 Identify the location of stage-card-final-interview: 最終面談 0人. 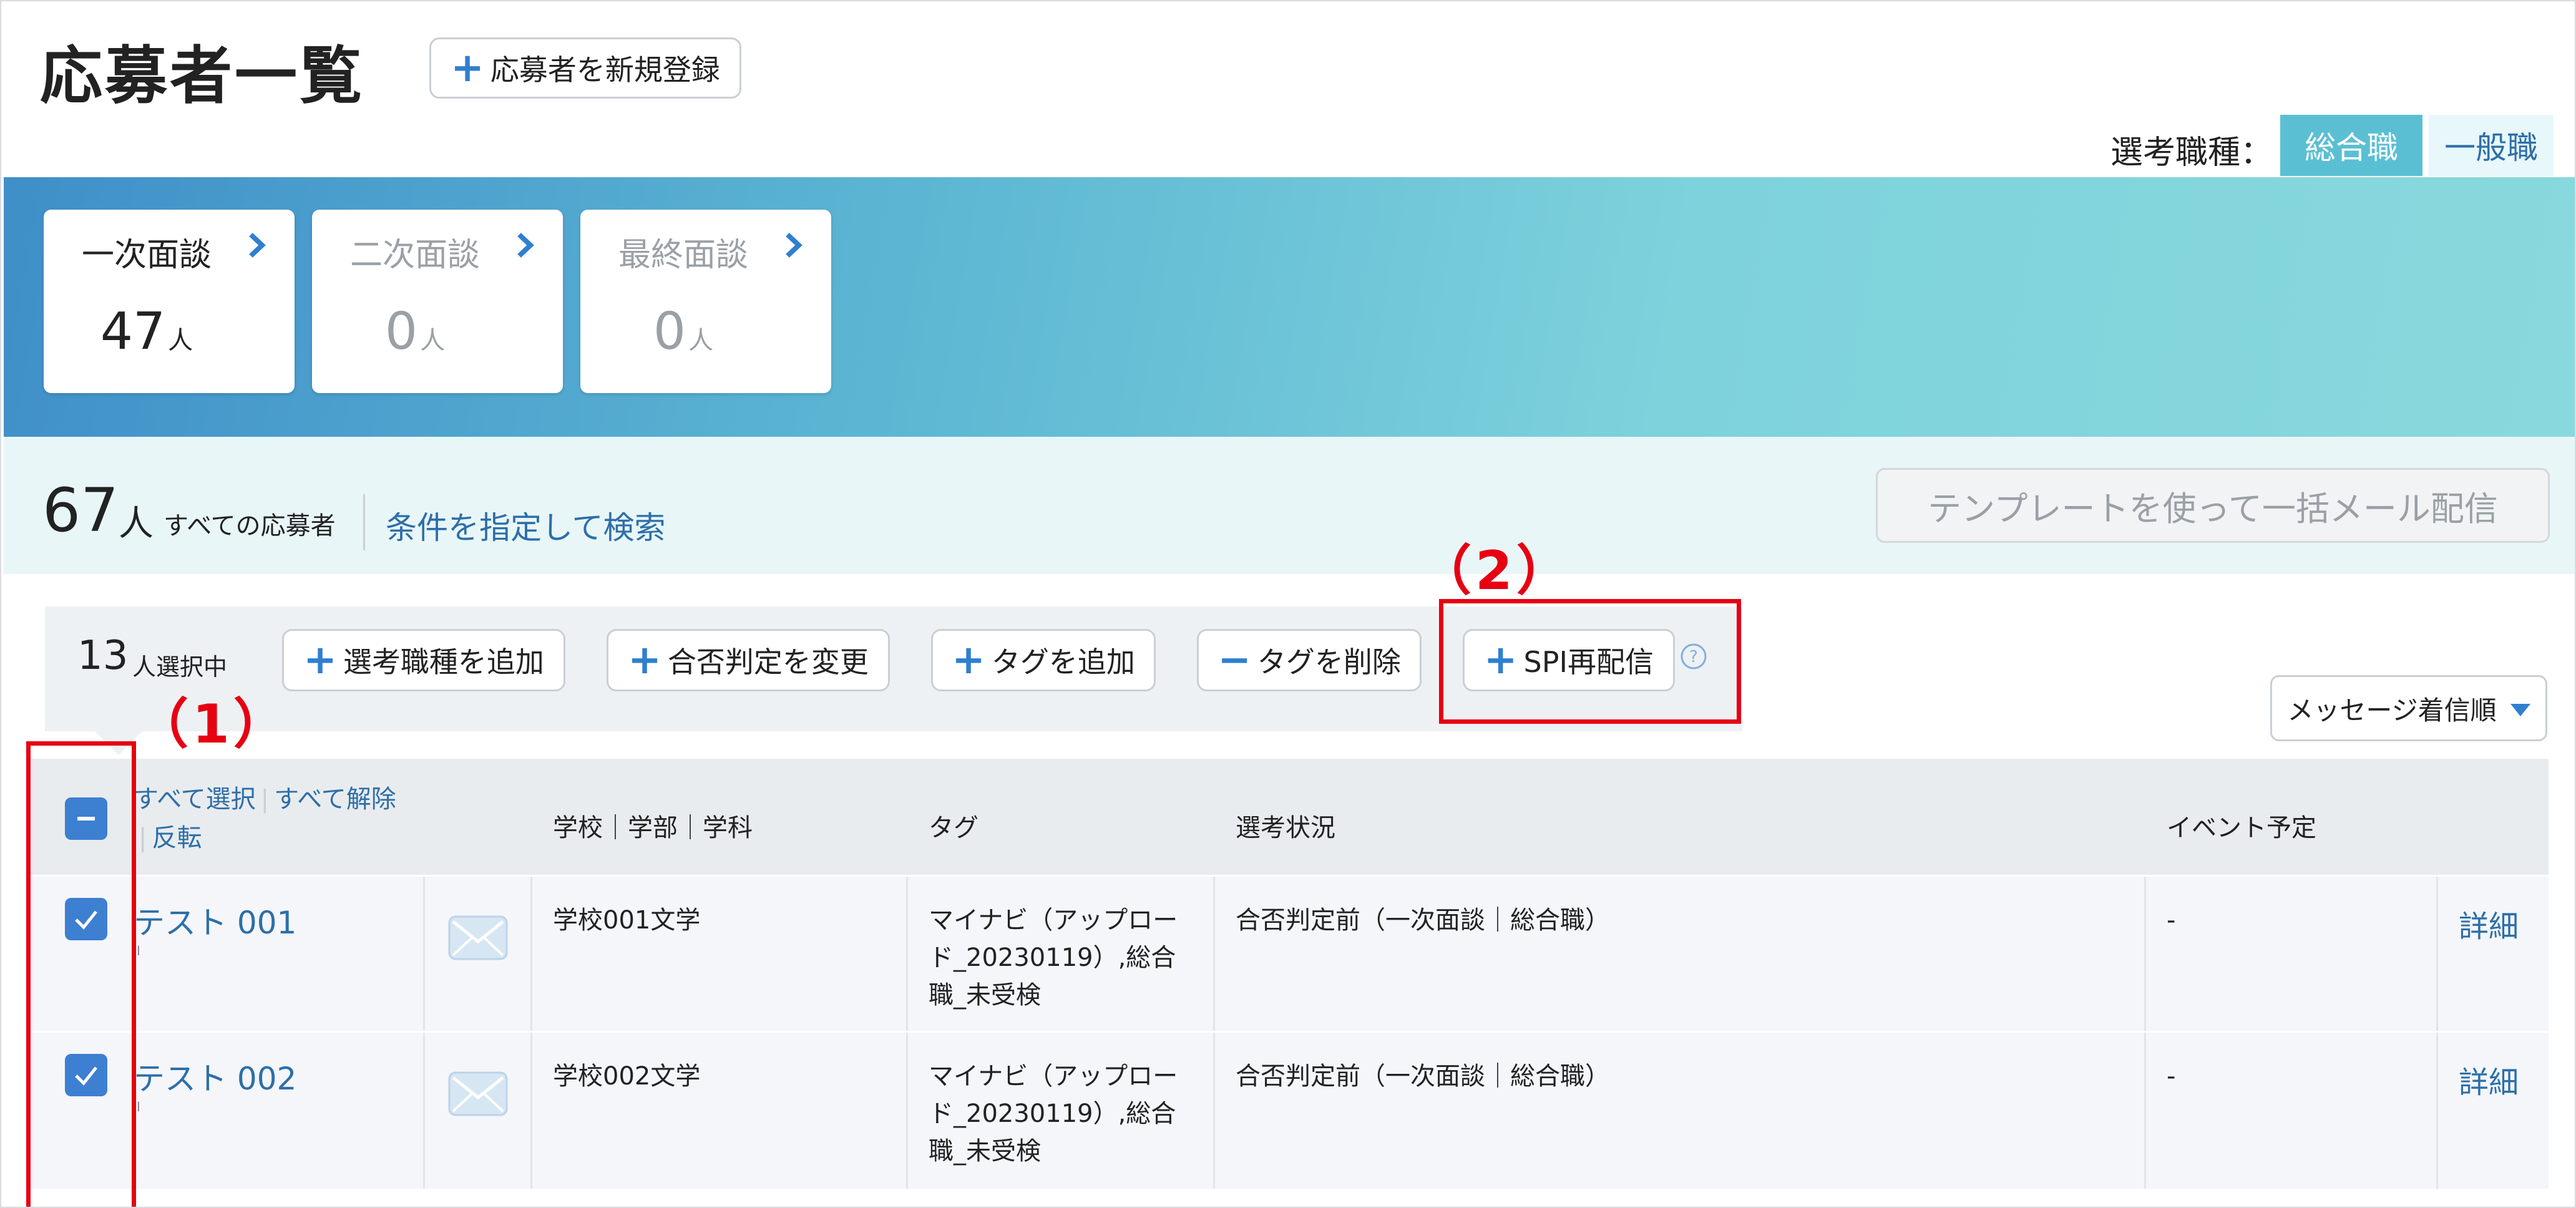
(705, 301).